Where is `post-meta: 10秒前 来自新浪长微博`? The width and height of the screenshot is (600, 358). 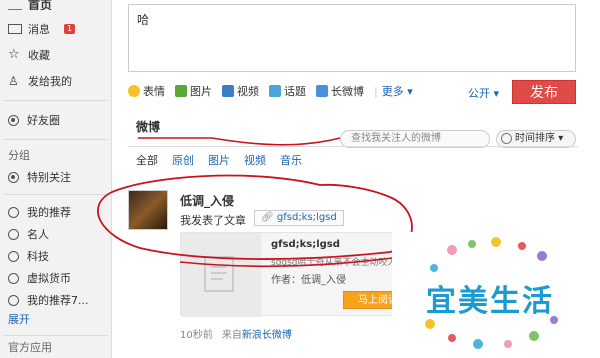 post-meta: 10秒前 来自新浪长微博 is located at coordinates (236, 333).